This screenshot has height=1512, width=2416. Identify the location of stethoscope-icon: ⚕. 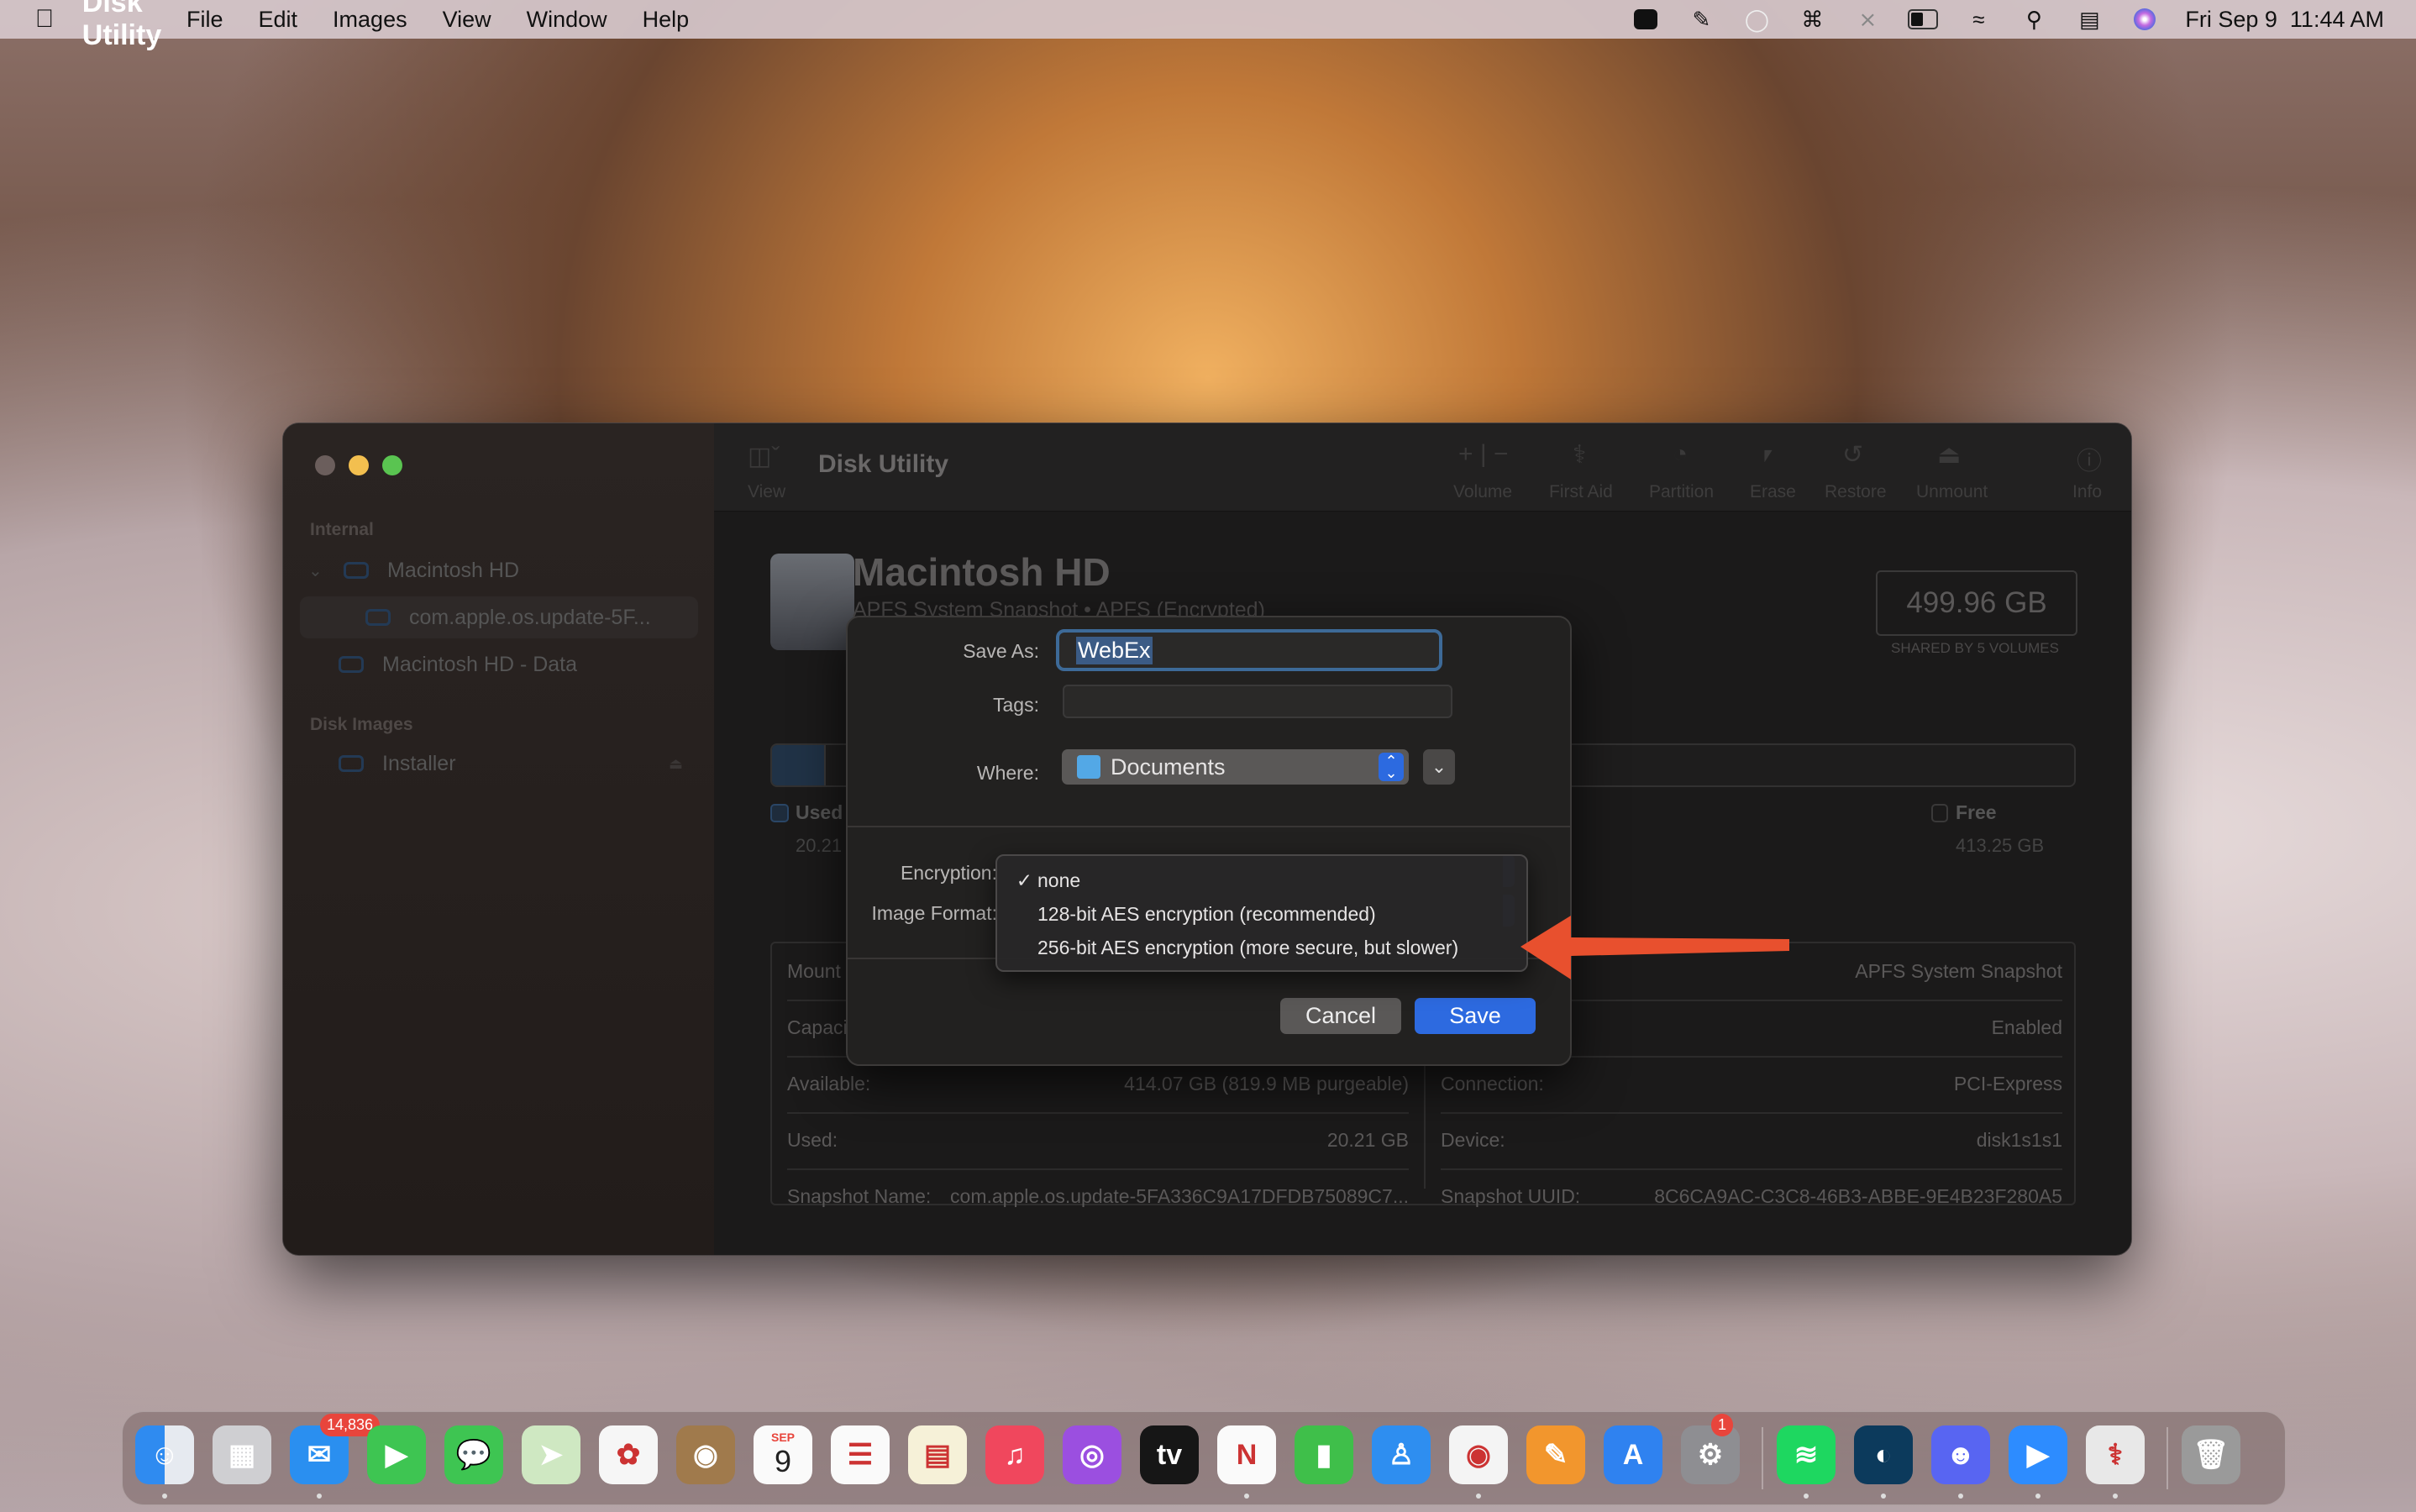
(1579, 455).